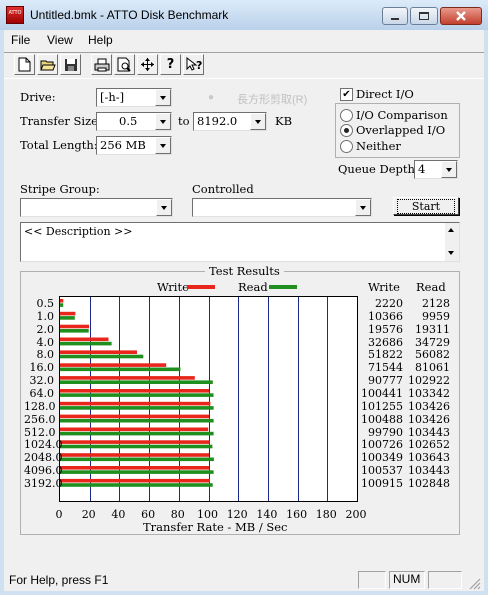  I want to click on stripe-group-dropdown-button, so click(164, 207).